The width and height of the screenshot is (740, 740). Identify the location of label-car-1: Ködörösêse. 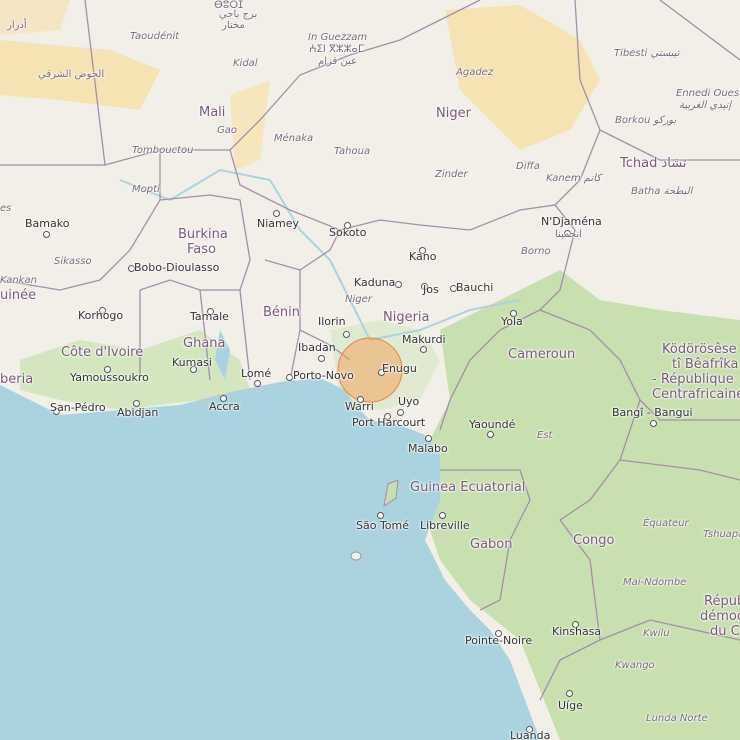
(699, 349).